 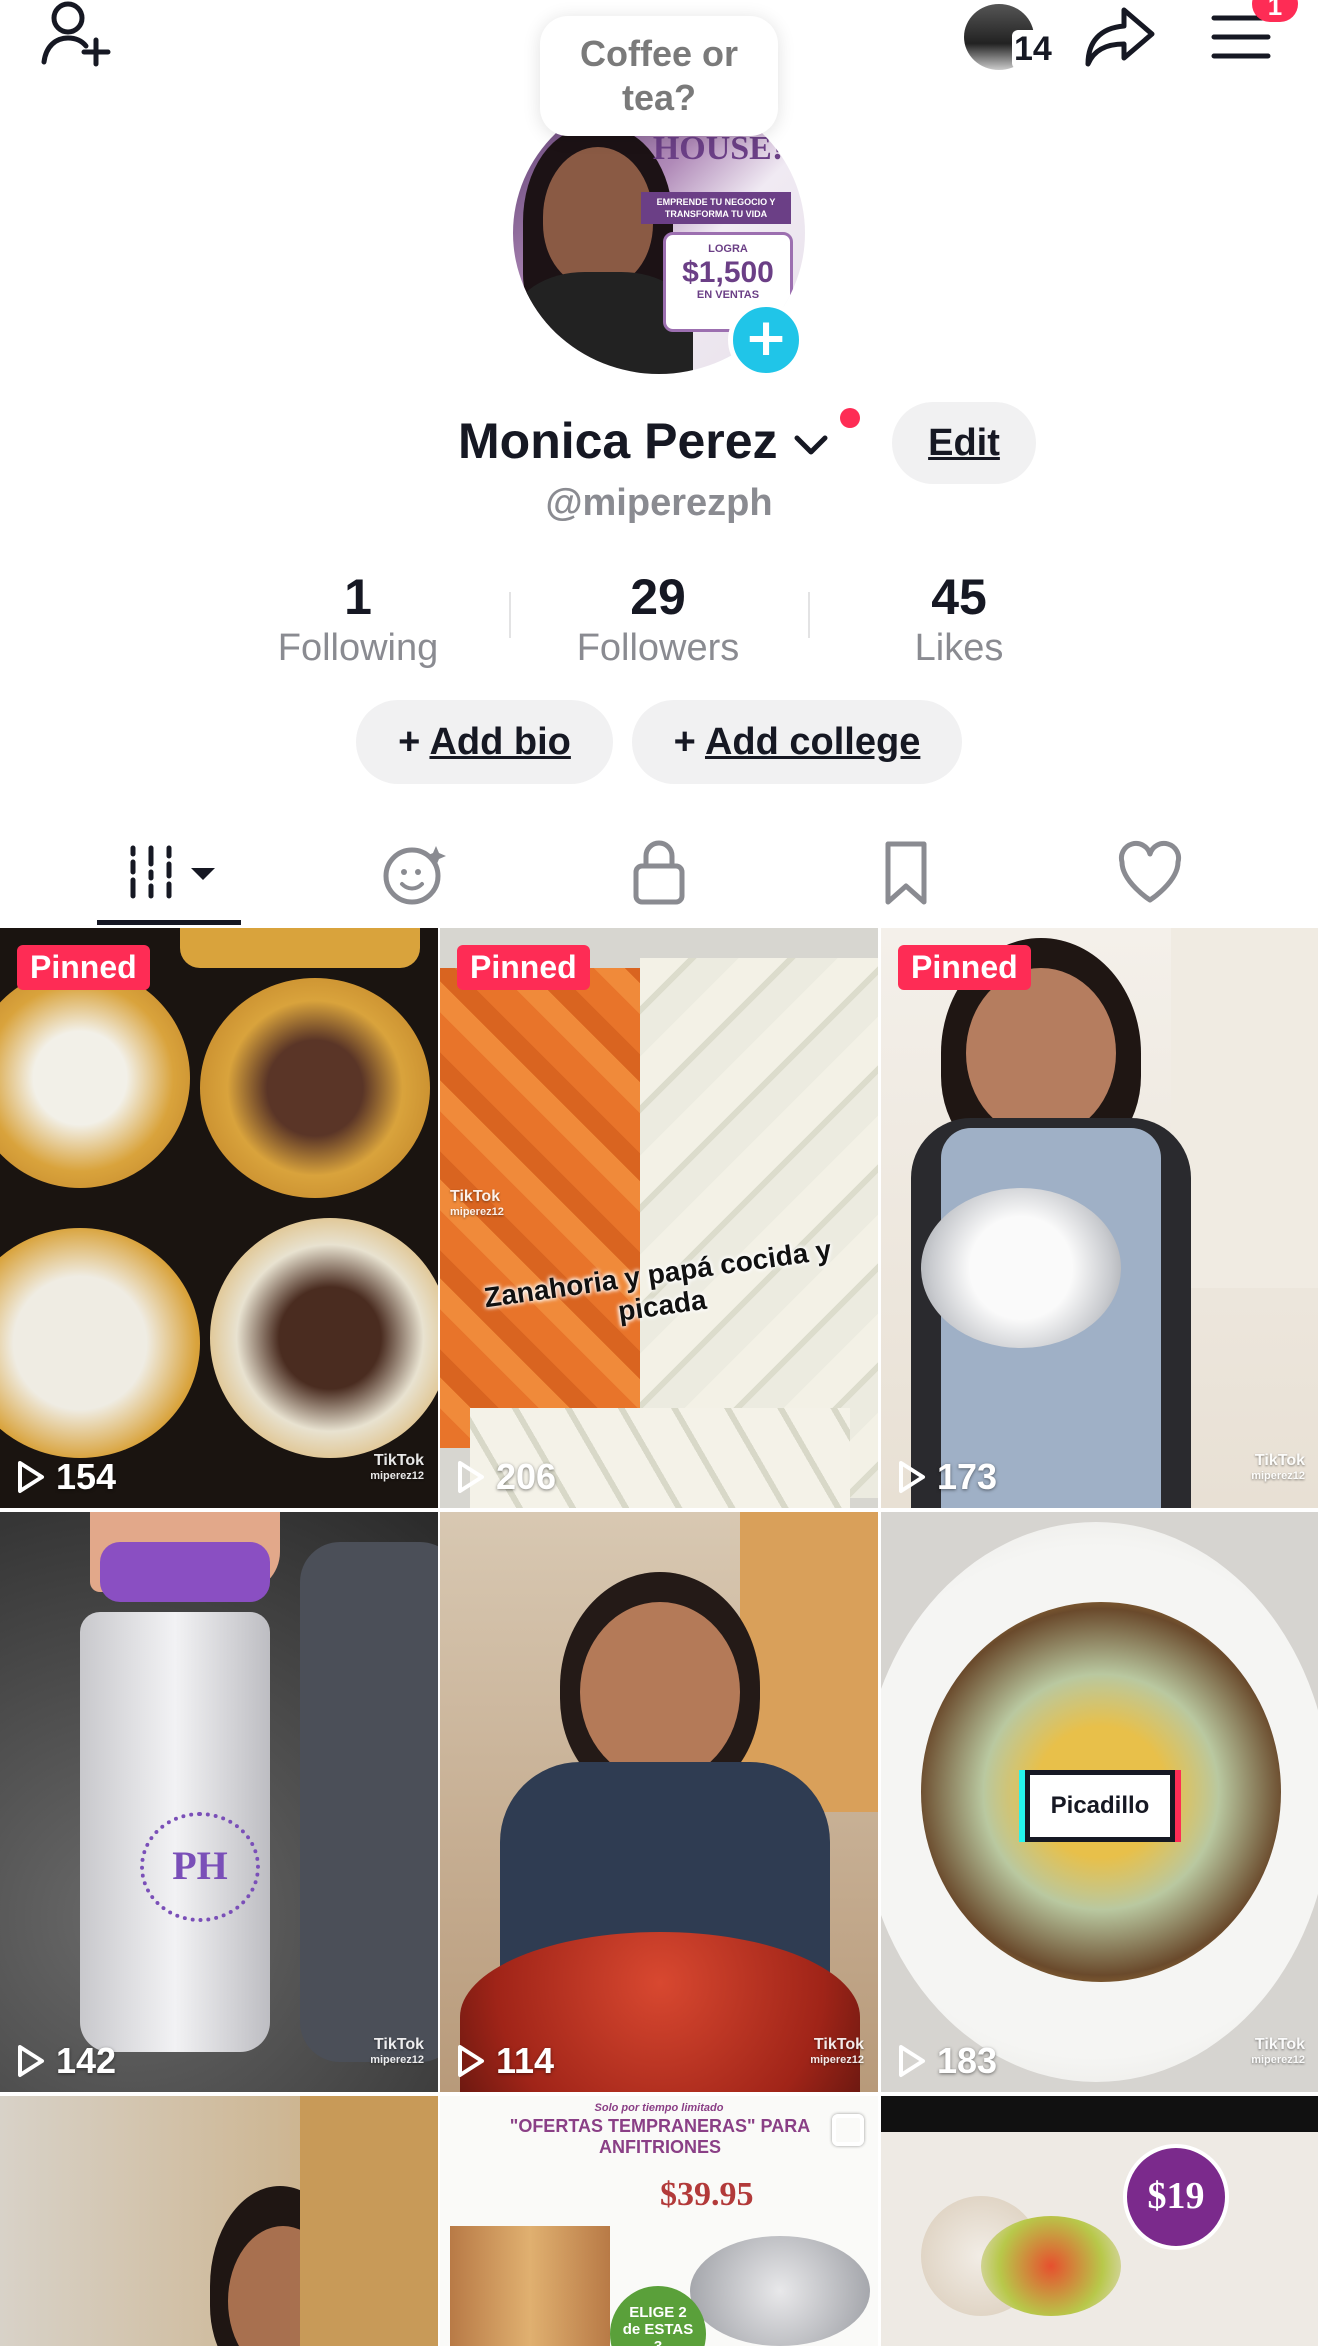 I want to click on tab-favorites, so click(x=906, y=875).